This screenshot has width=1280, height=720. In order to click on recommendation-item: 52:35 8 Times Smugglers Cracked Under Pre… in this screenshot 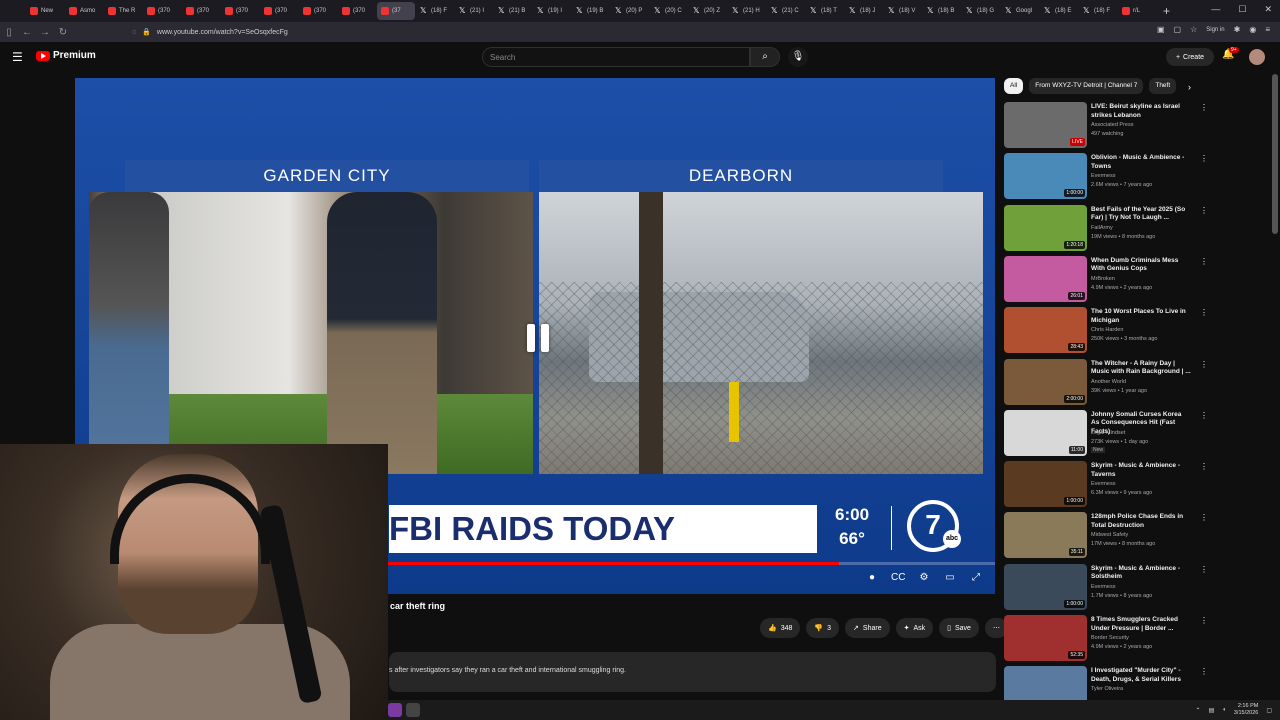, I will do `click(1106, 639)`.